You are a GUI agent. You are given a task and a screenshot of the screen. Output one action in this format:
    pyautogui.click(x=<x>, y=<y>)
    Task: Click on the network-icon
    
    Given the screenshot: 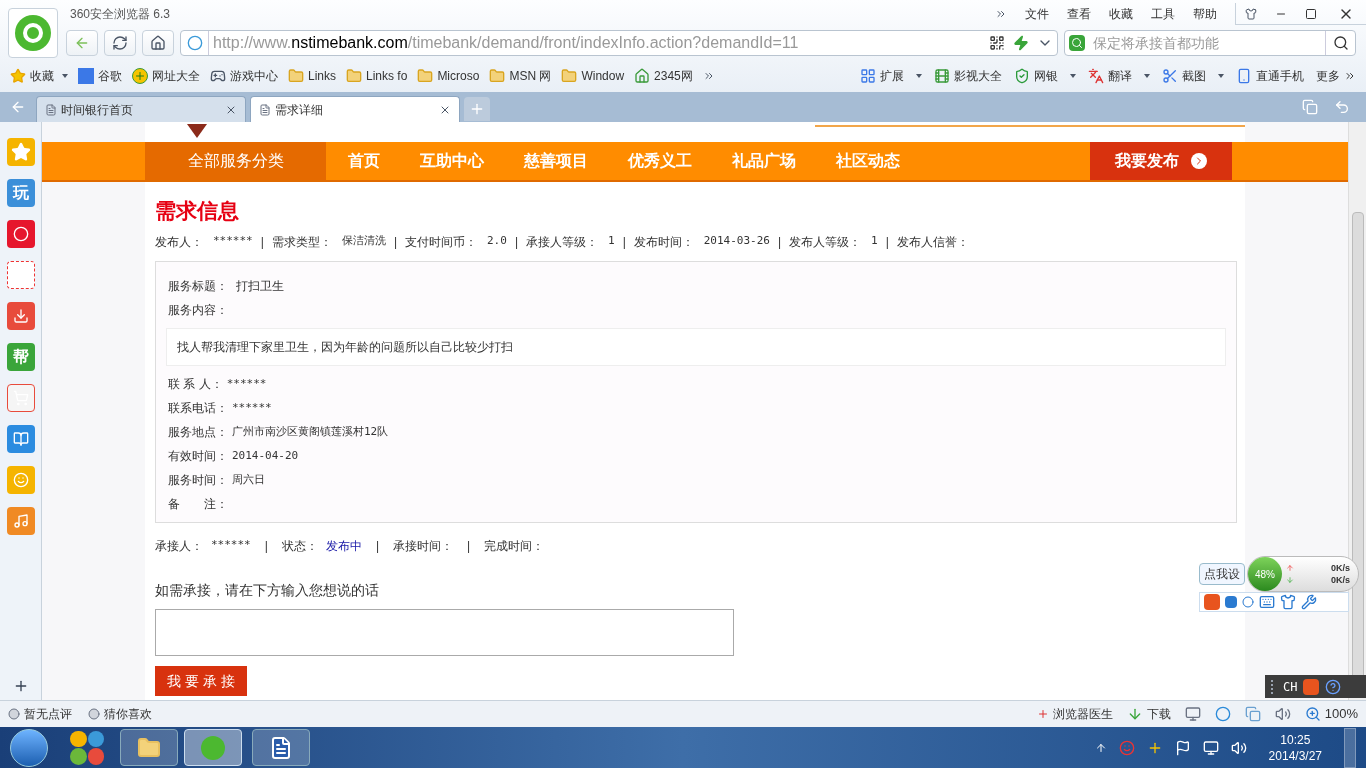 What is the action you would take?
    pyautogui.click(x=1210, y=747)
    